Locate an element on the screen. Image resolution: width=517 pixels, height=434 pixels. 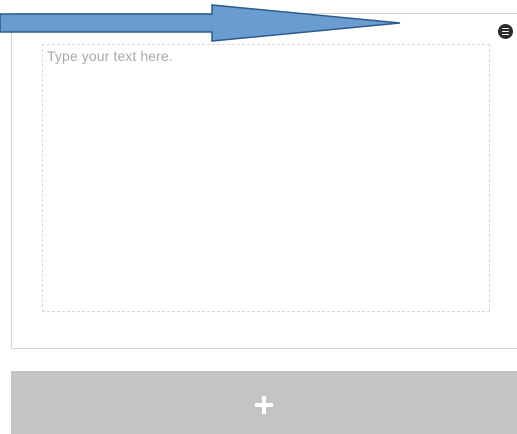
add-block-button is located at coordinates (264, 402).